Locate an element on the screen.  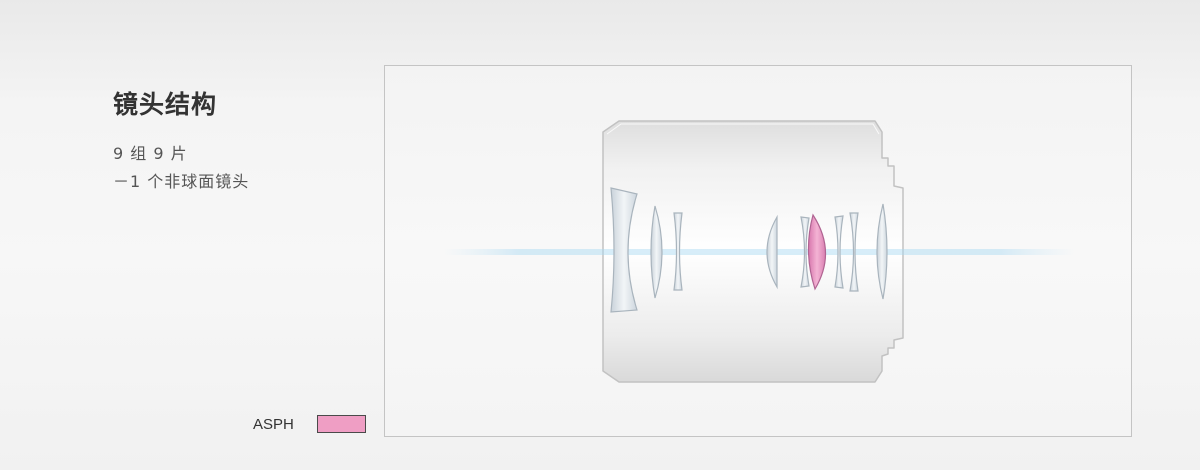
optical-axis is located at coordinates (759, 252).